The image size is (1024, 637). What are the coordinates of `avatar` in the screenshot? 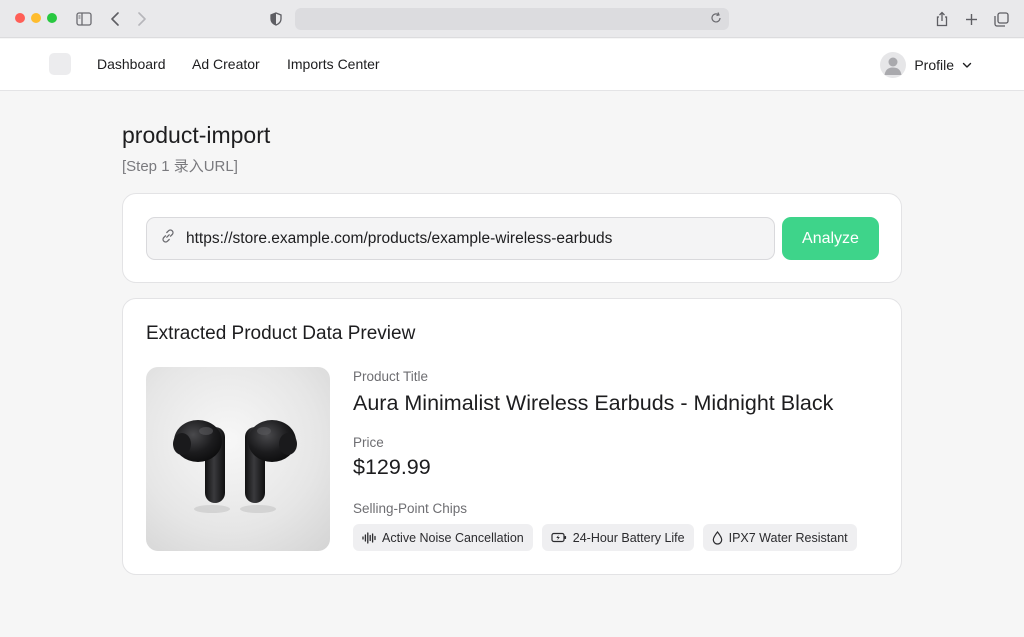 It's located at (893, 65).